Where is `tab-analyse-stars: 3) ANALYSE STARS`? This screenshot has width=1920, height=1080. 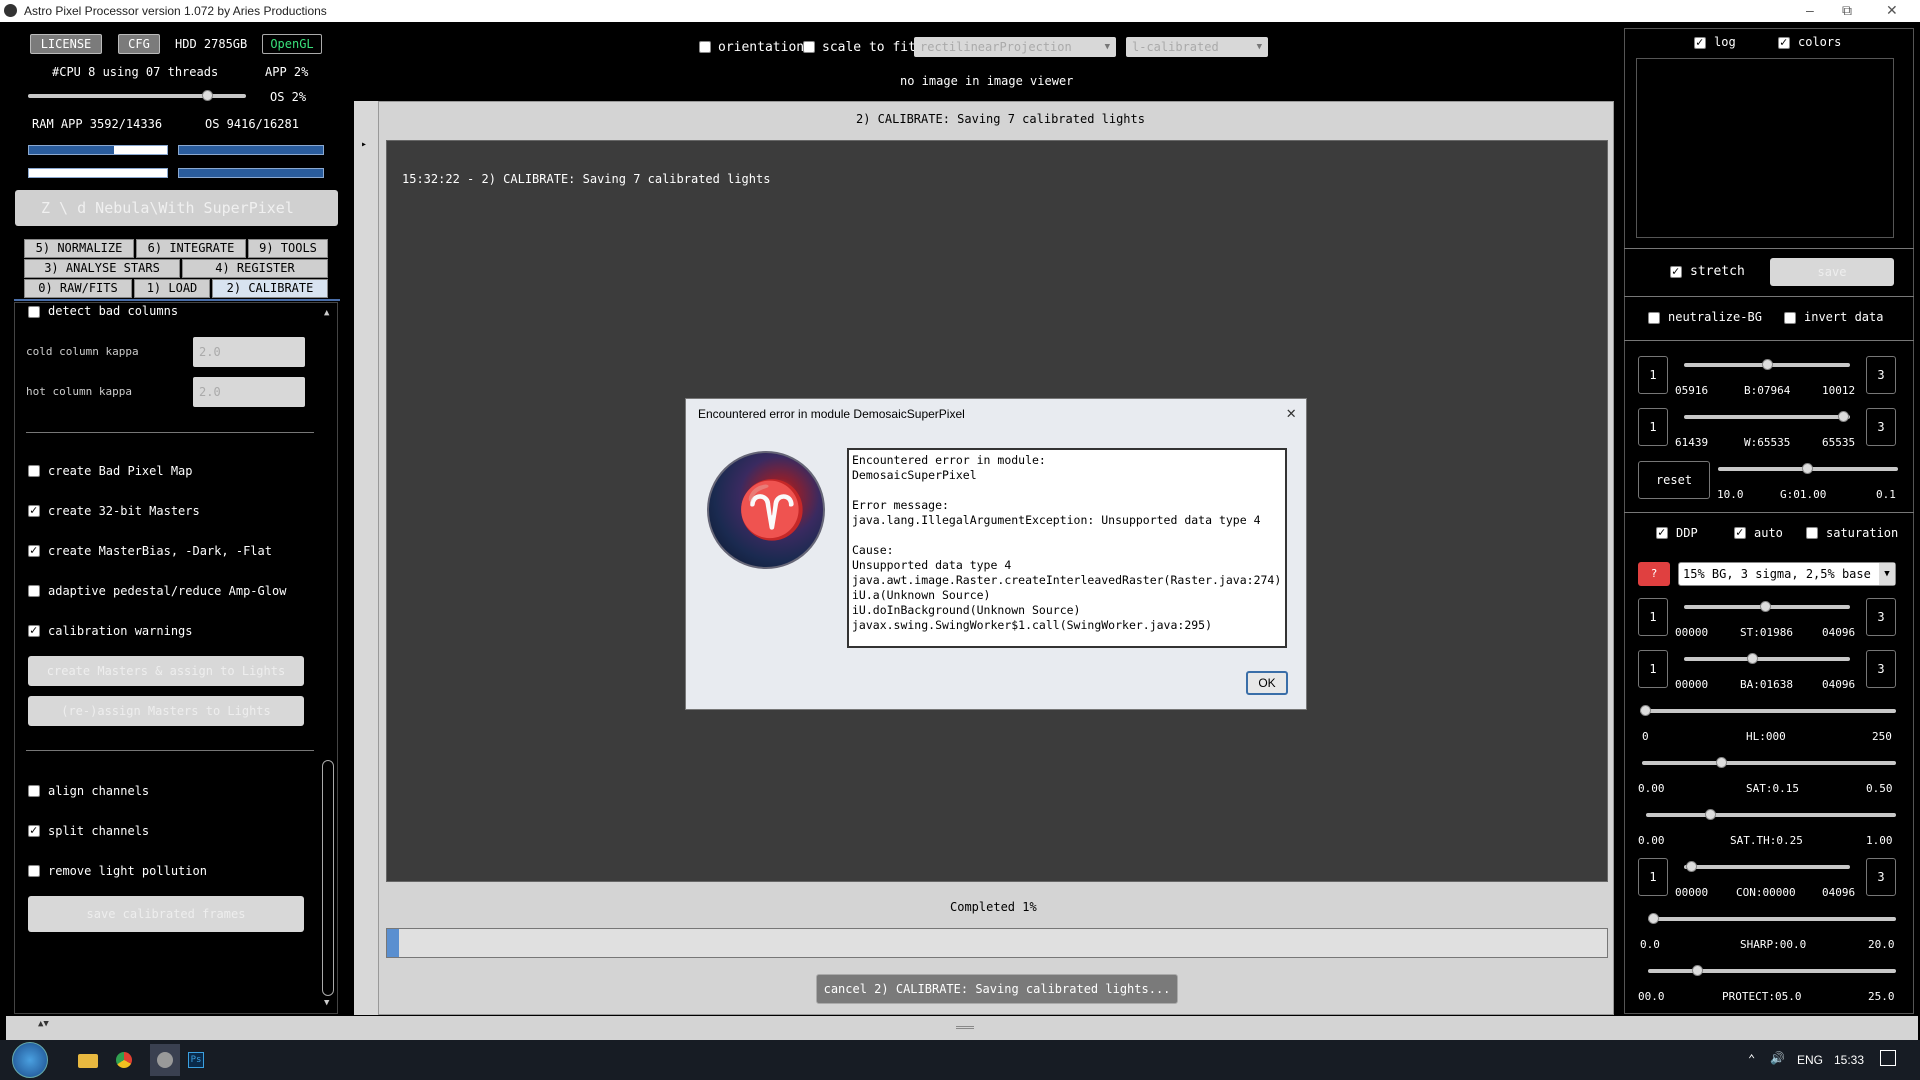
tab-analyse-stars: 3) ANALYSE STARS is located at coordinates (102, 268).